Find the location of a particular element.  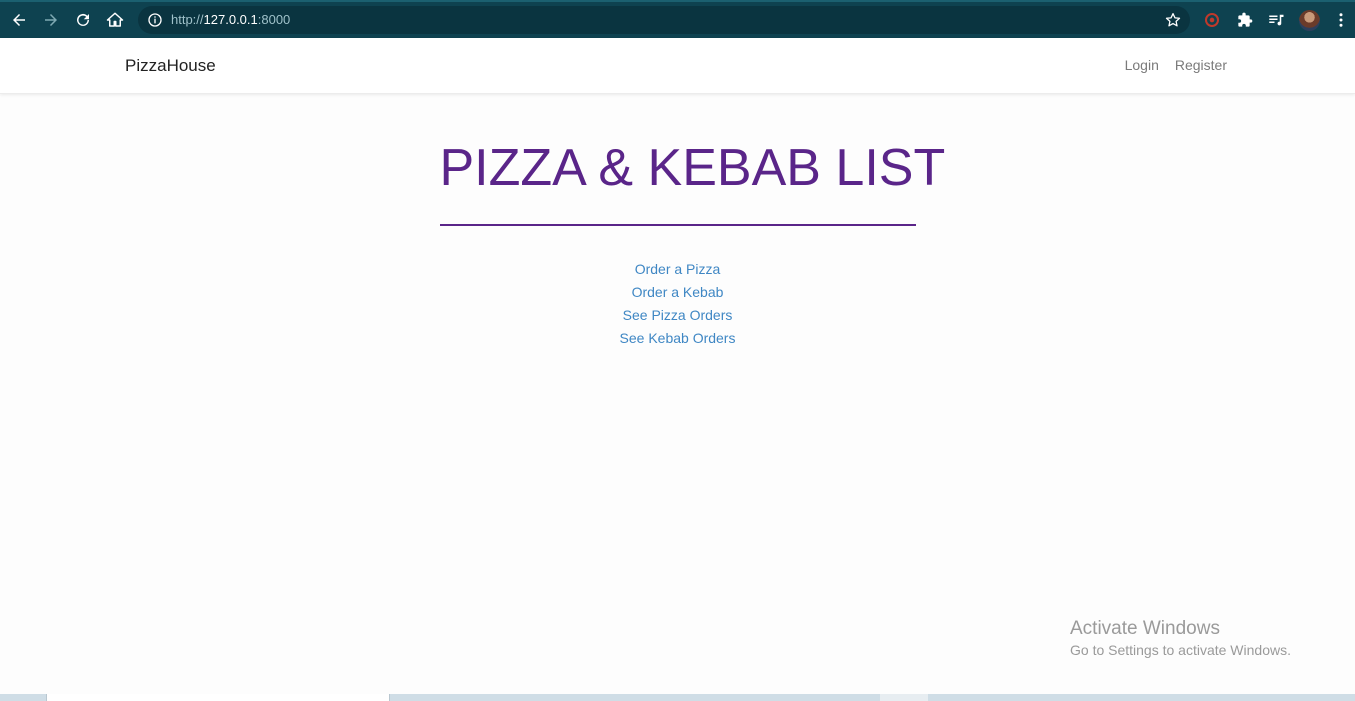

avatar is located at coordinates (1309, 20).